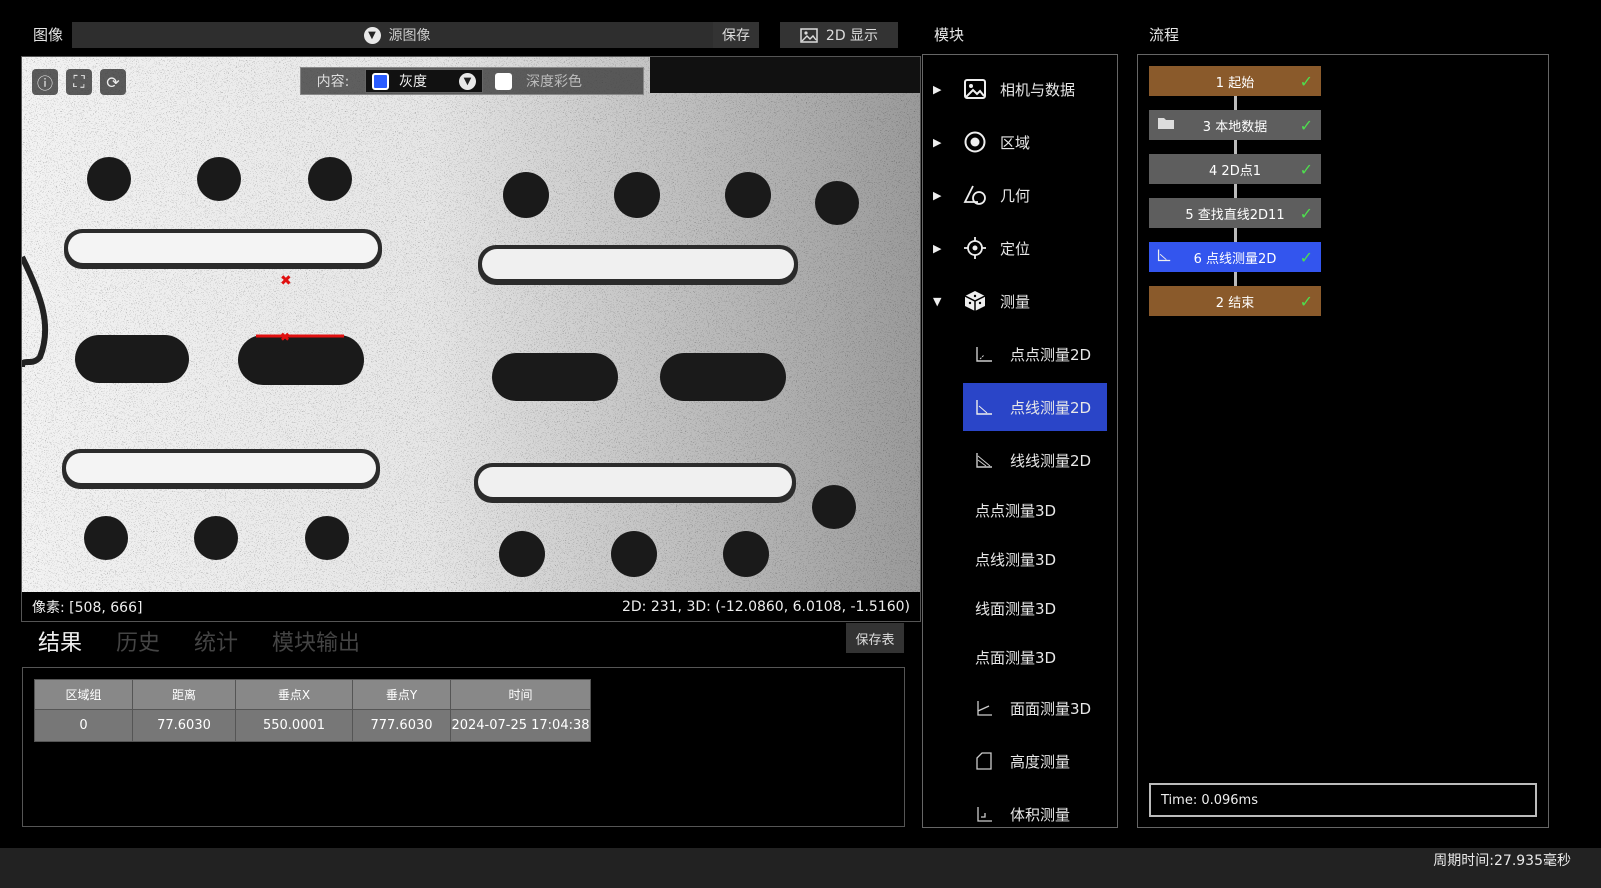 This screenshot has width=1601, height=888. Describe the element at coordinates (975, 142) in the screenshot. I see `region-icon` at that location.